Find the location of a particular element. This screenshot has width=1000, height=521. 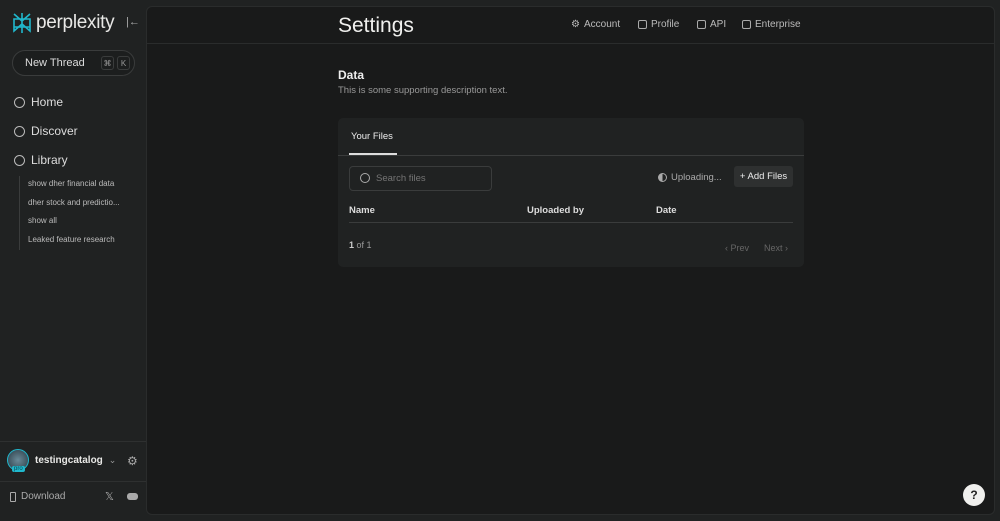

nav-label: Home is located at coordinates (47, 102).